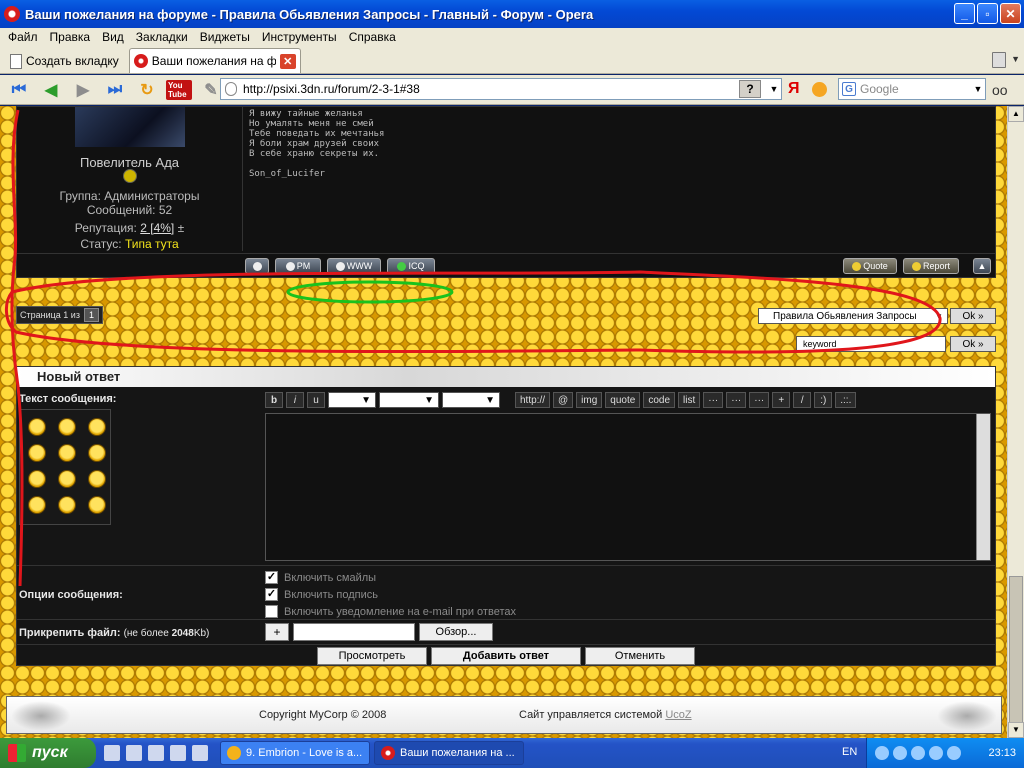 This screenshot has height=768, width=1024. I want to click on scroll-down-icon: ▼, so click(1016, 730).